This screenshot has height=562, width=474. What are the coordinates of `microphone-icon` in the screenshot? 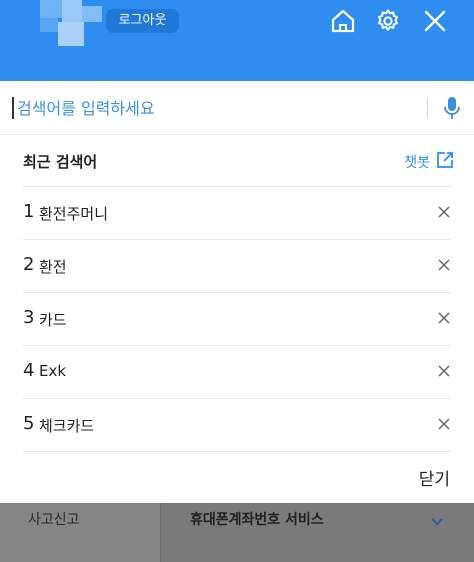 It's located at (452, 108).